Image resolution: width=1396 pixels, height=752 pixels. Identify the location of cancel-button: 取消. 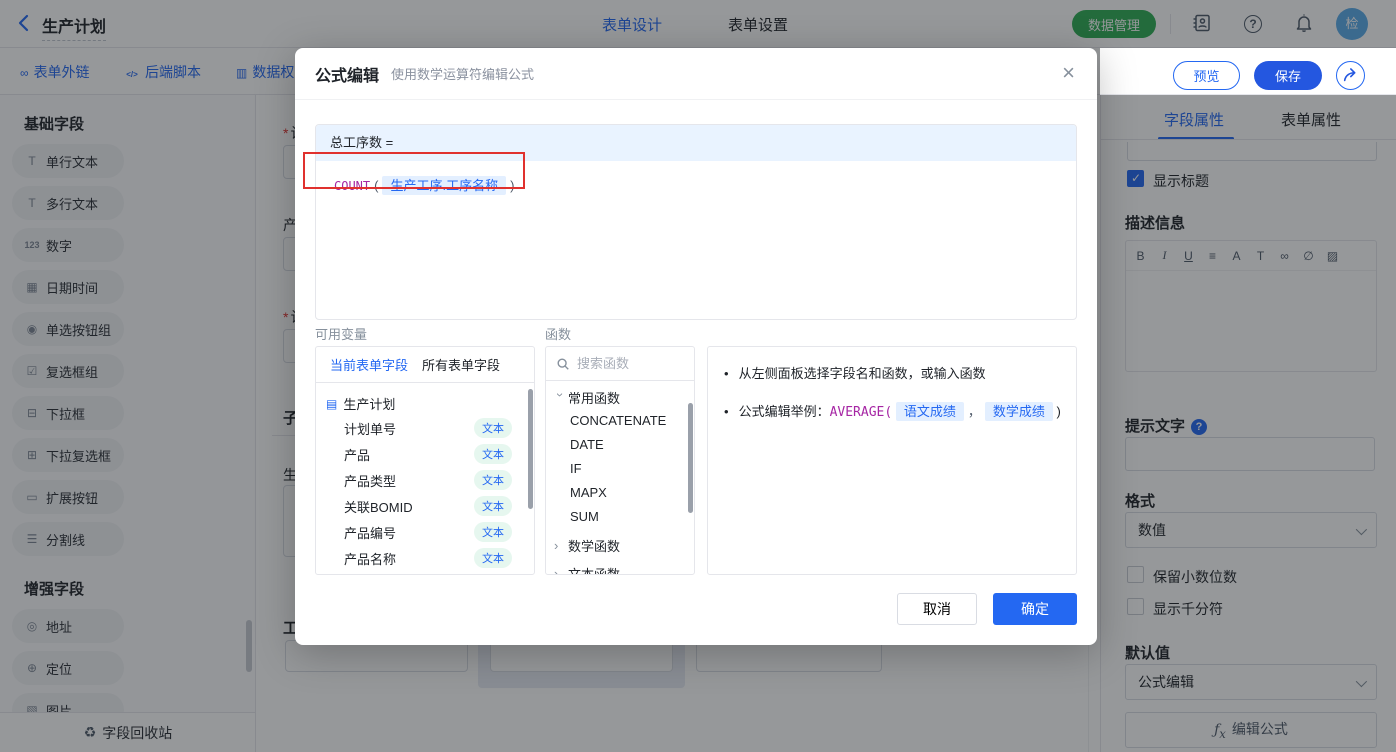
(937, 609).